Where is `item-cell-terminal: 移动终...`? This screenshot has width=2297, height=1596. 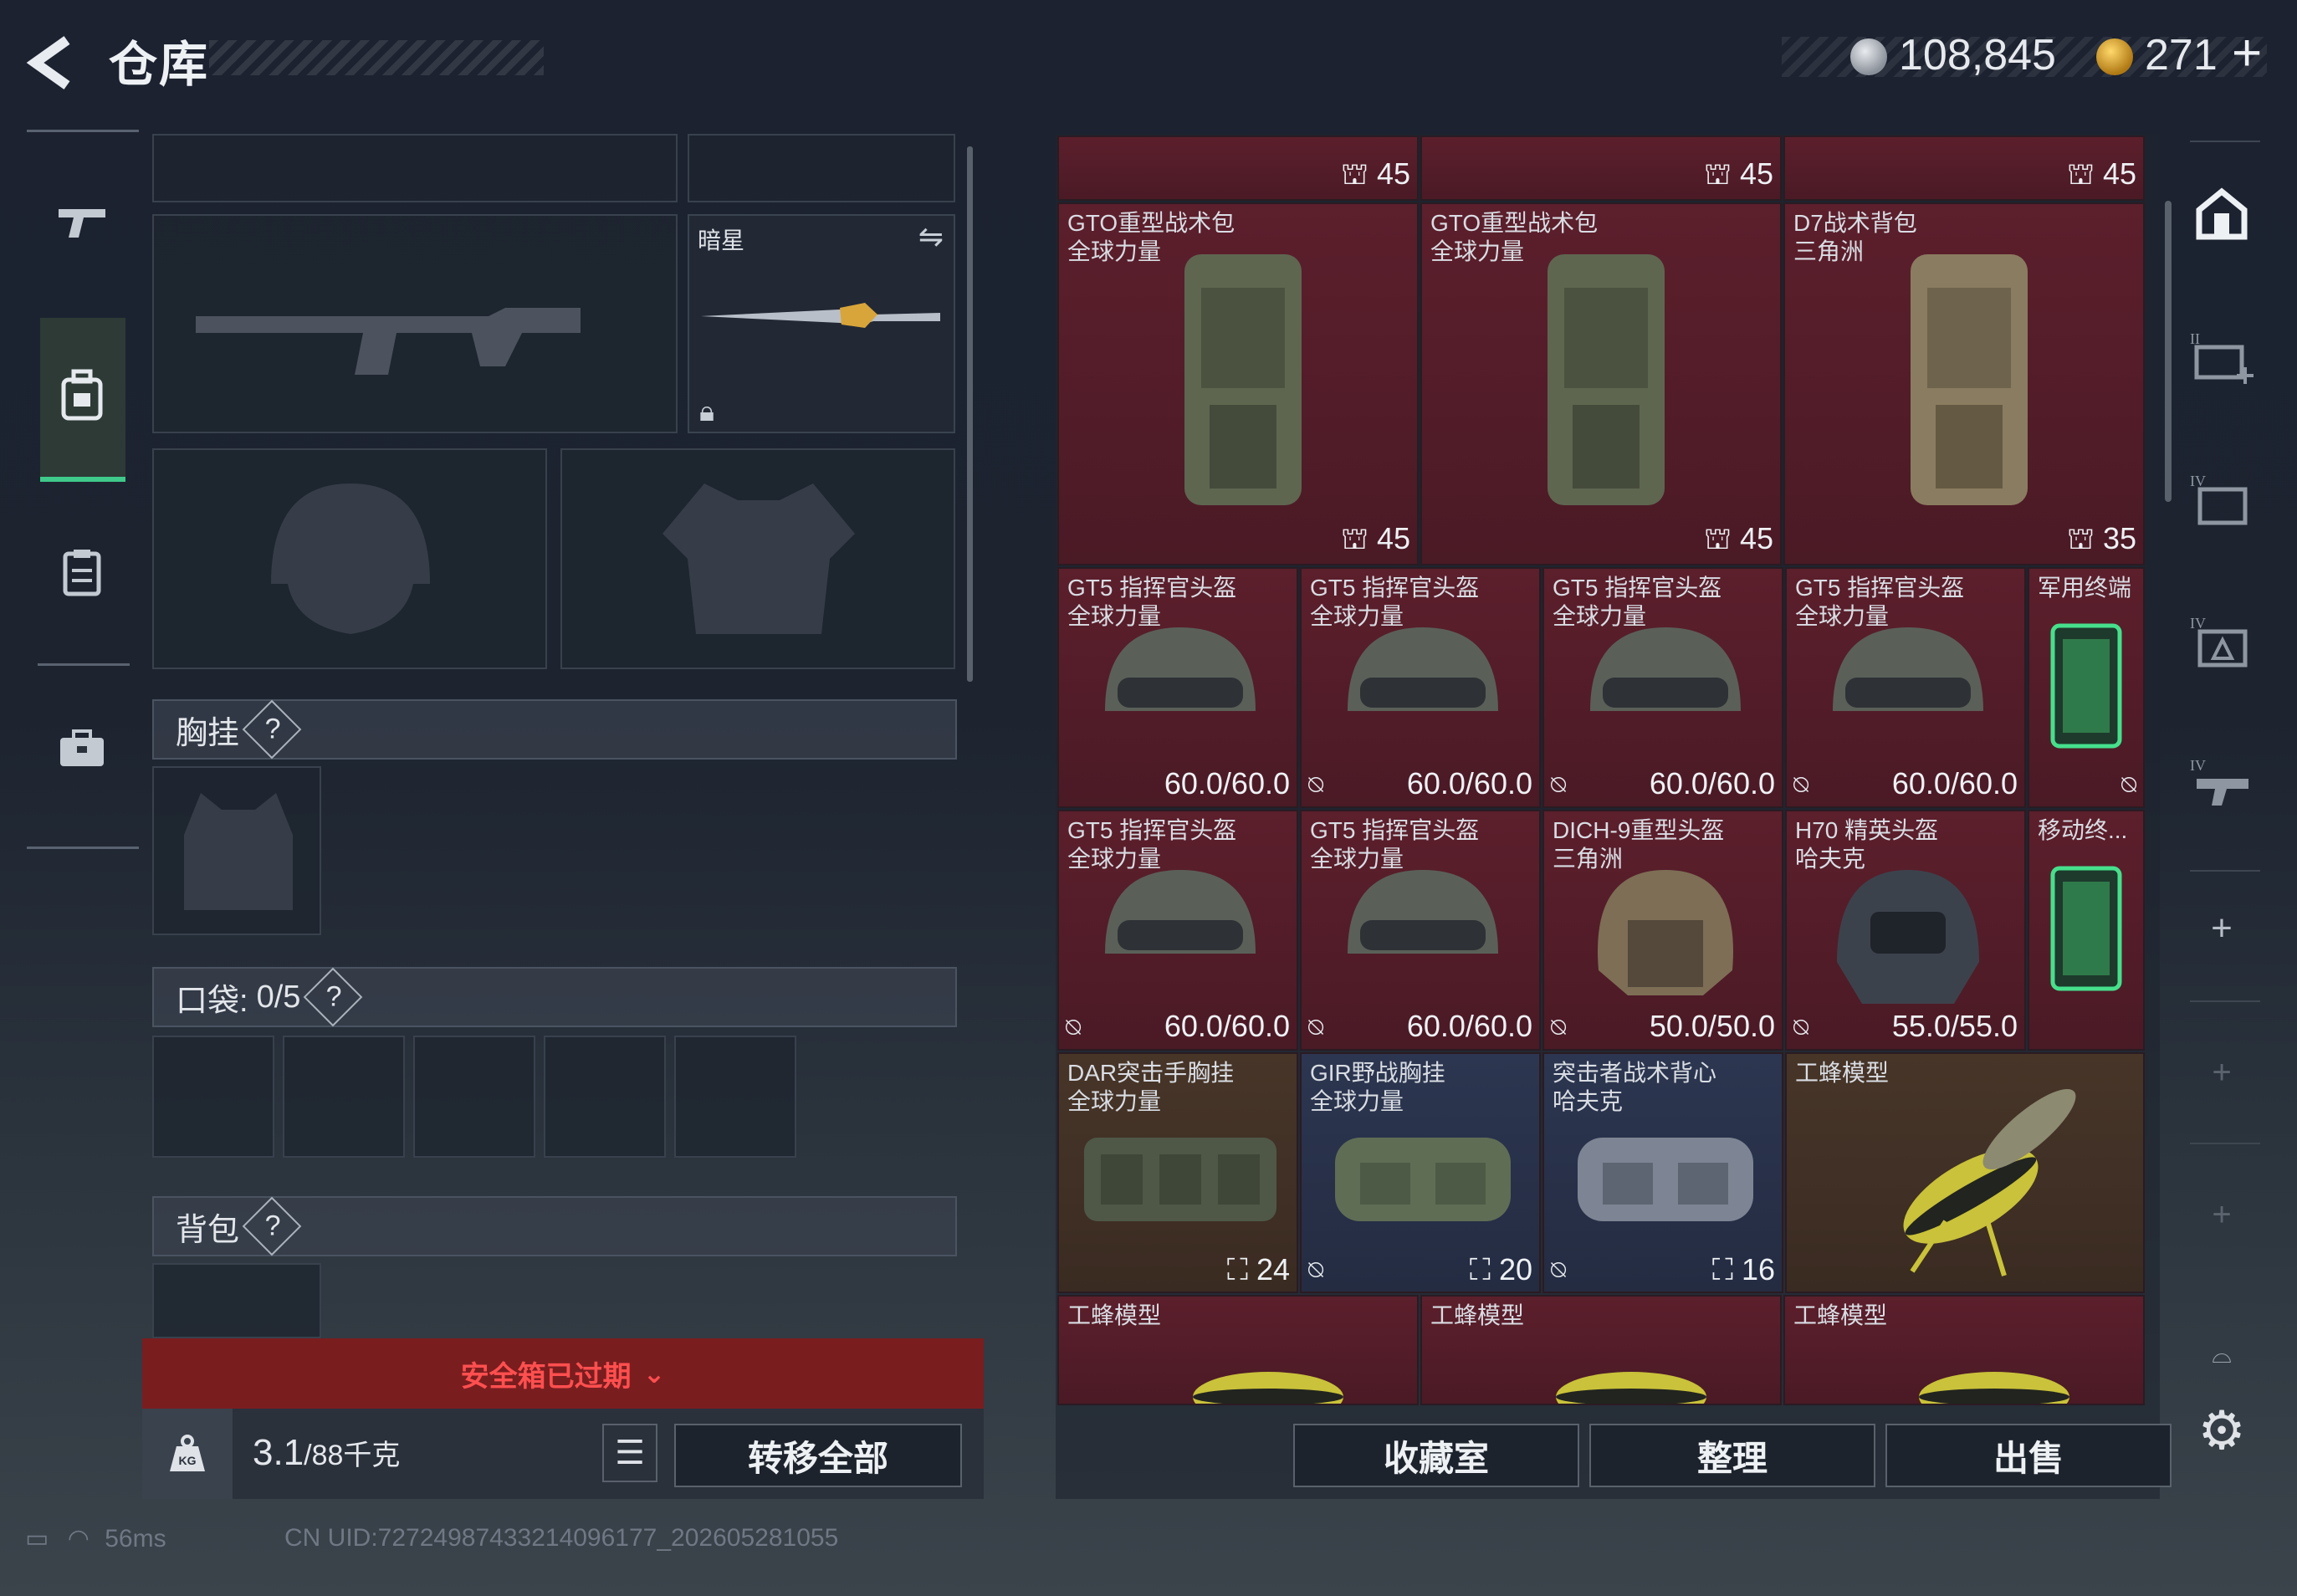 item-cell-terminal: 移动终... is located at coordinates (2086, 931).